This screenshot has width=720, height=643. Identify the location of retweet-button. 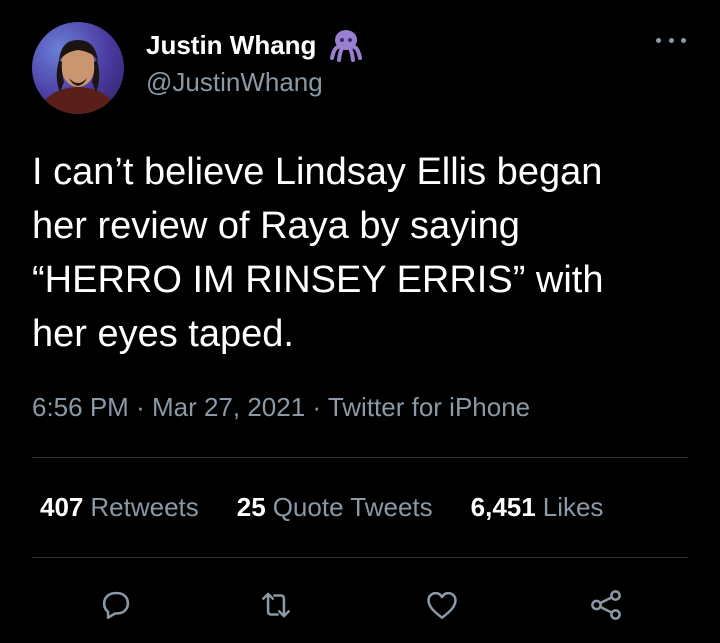
(276, 605).